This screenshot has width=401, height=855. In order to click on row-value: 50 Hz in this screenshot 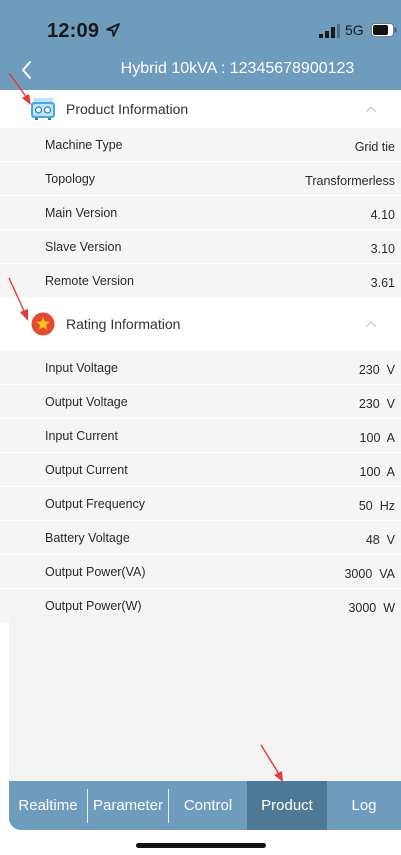, I will do `click(376, 506)`.